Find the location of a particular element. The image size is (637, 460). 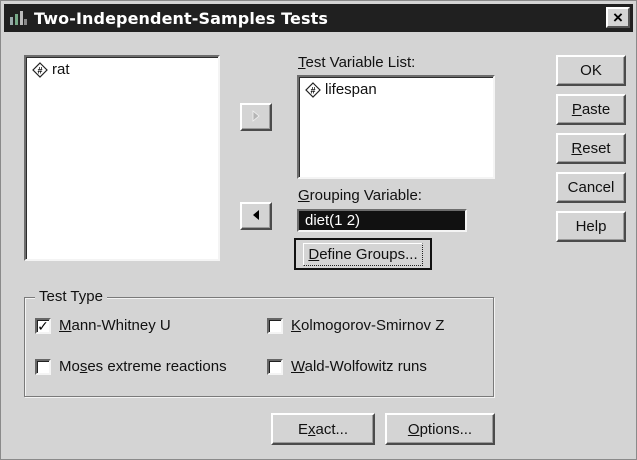

move-to-test-list-button is located at coordinates (256, 117).